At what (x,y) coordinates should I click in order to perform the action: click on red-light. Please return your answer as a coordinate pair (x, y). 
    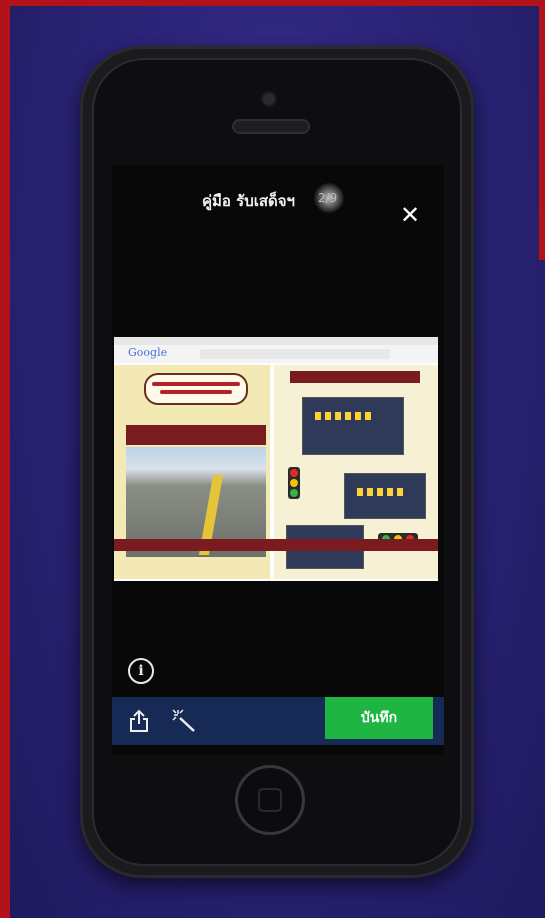
    Looking at the image, I should click on (294, 473).